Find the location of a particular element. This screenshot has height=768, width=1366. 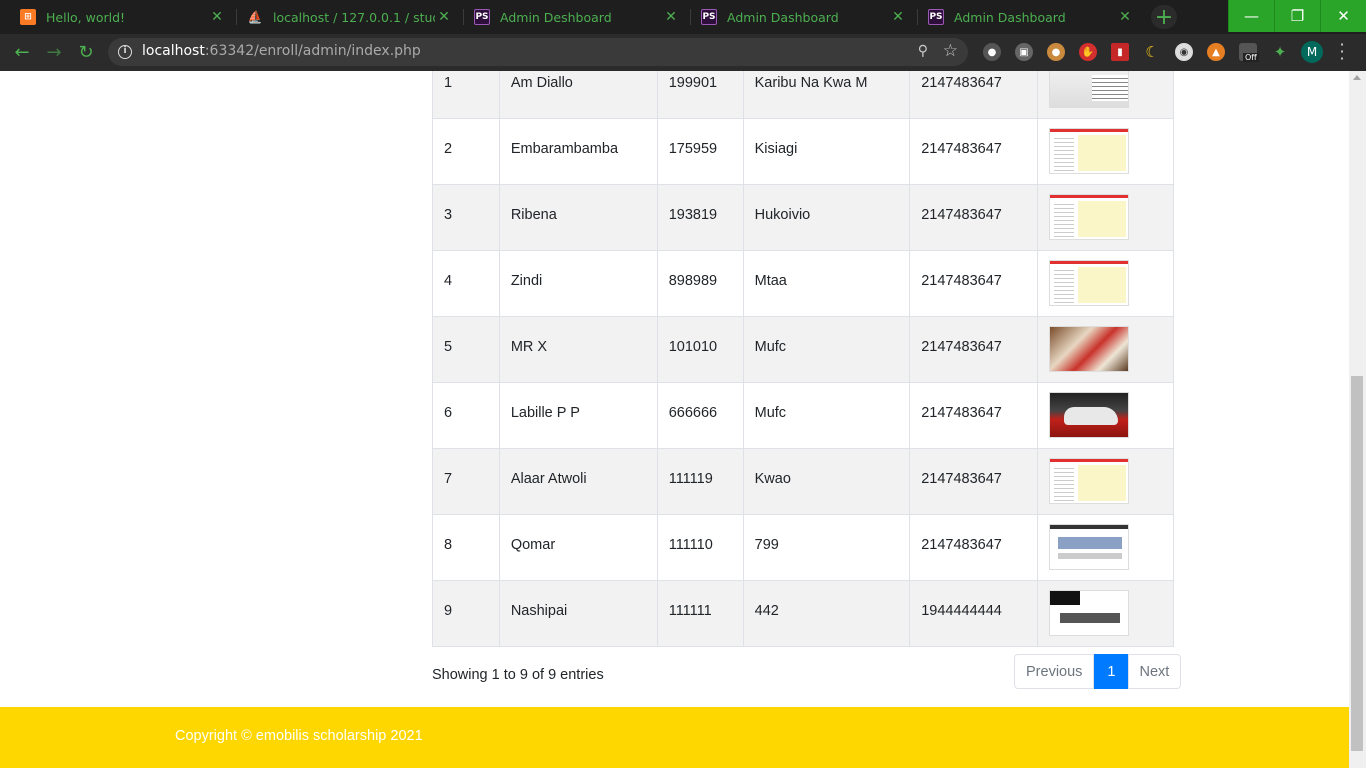

url-text: localhost:63342/enroll/admin/index.php is located at coordinates (281, 51).